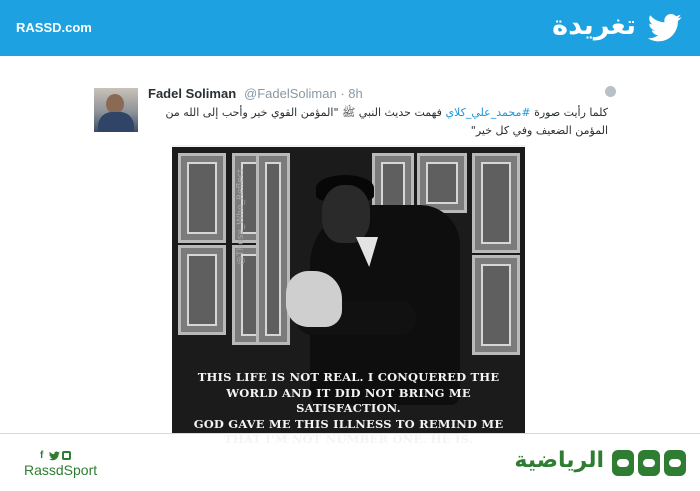 The width and height of the screenshot is (700, 491). What do you see at coordinates (192, 93) in the screenshot?
I see `tweet-author-name: Fadel Soliman` at bounding box center [192, 93].